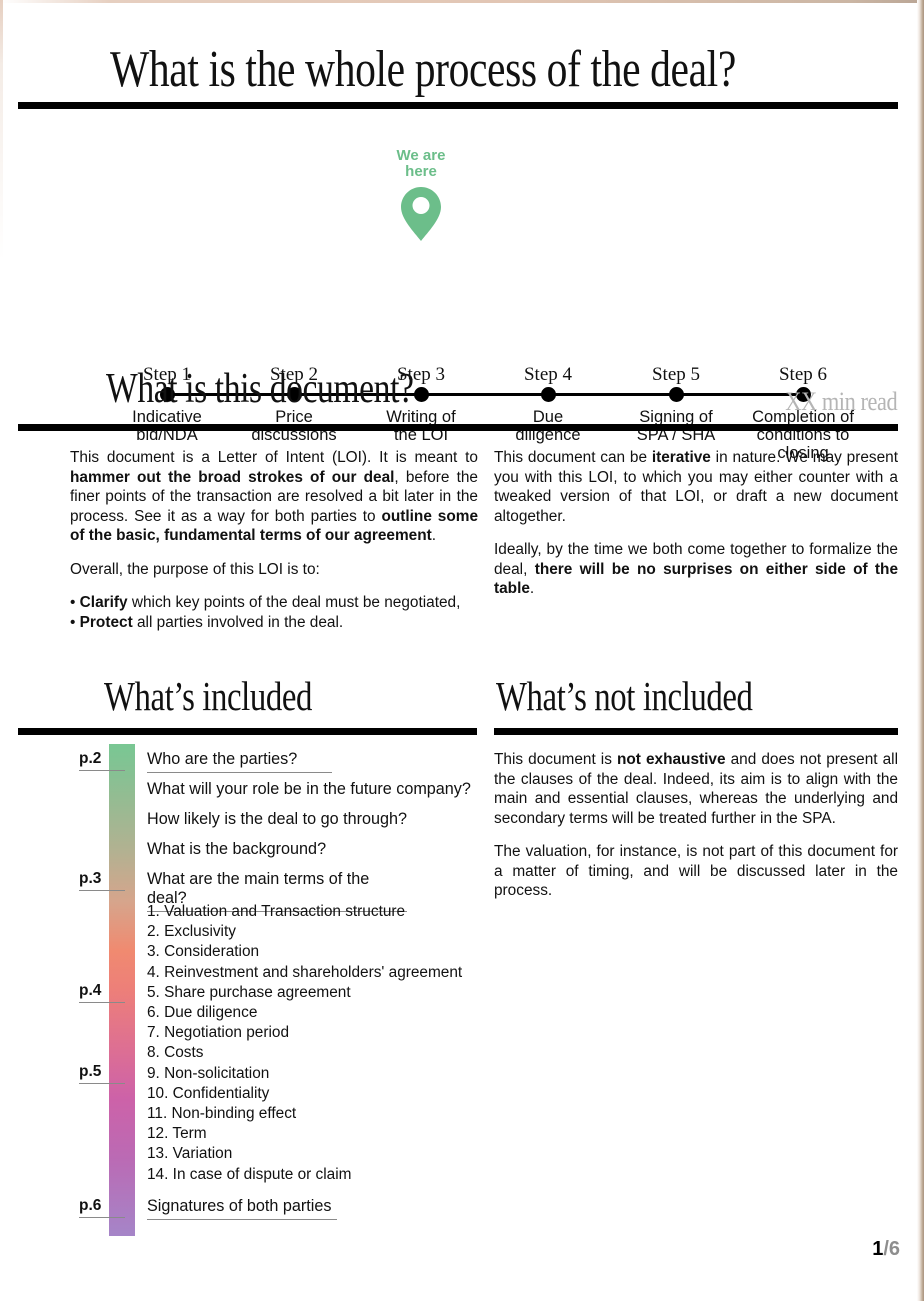  What do you see at coordinates (102, 760) in the screenshot?
I see `toc-page-marker-p2: p.2` at bounding box center [102, 760].